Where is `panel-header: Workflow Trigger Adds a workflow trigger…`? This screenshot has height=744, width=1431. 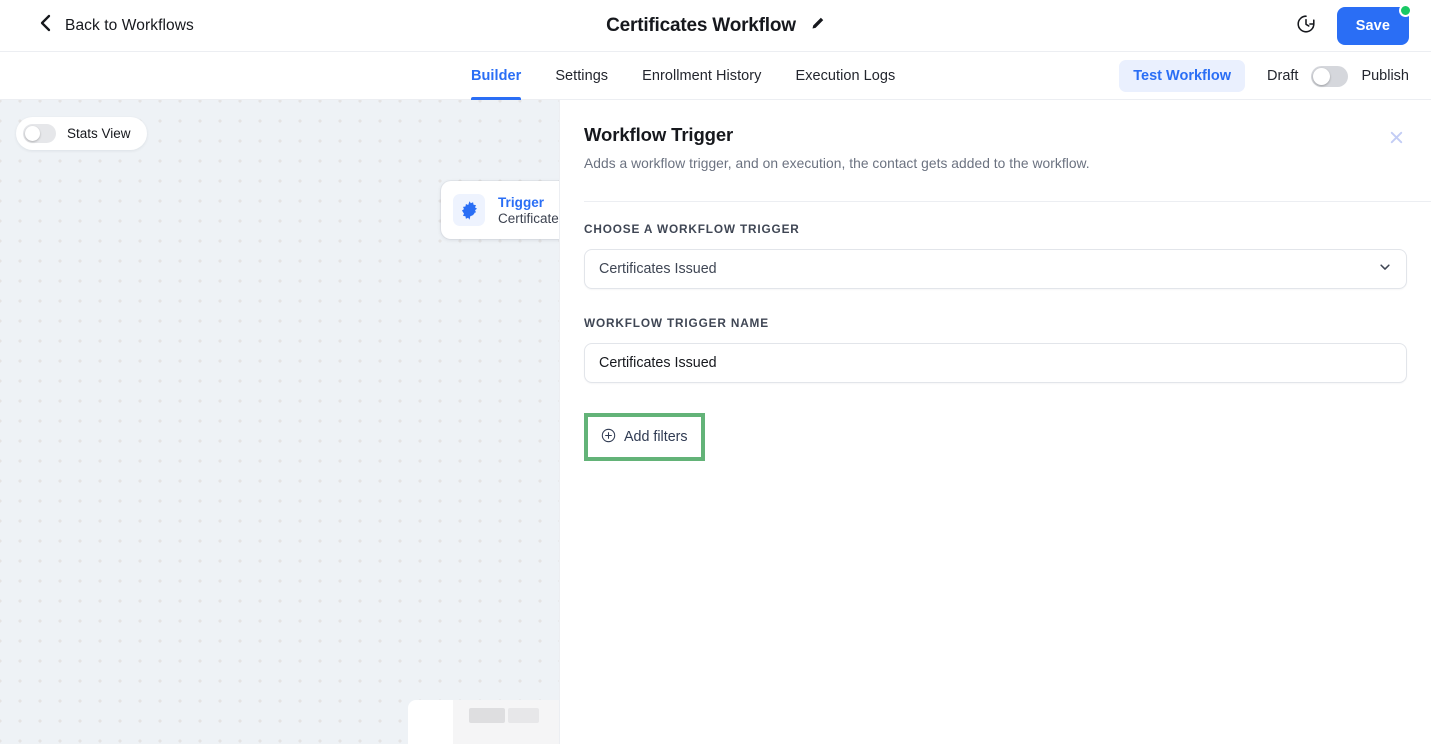 panel-header: Workflow Trigger Adds a workflow trigger… is located at coordinates (995, 135).